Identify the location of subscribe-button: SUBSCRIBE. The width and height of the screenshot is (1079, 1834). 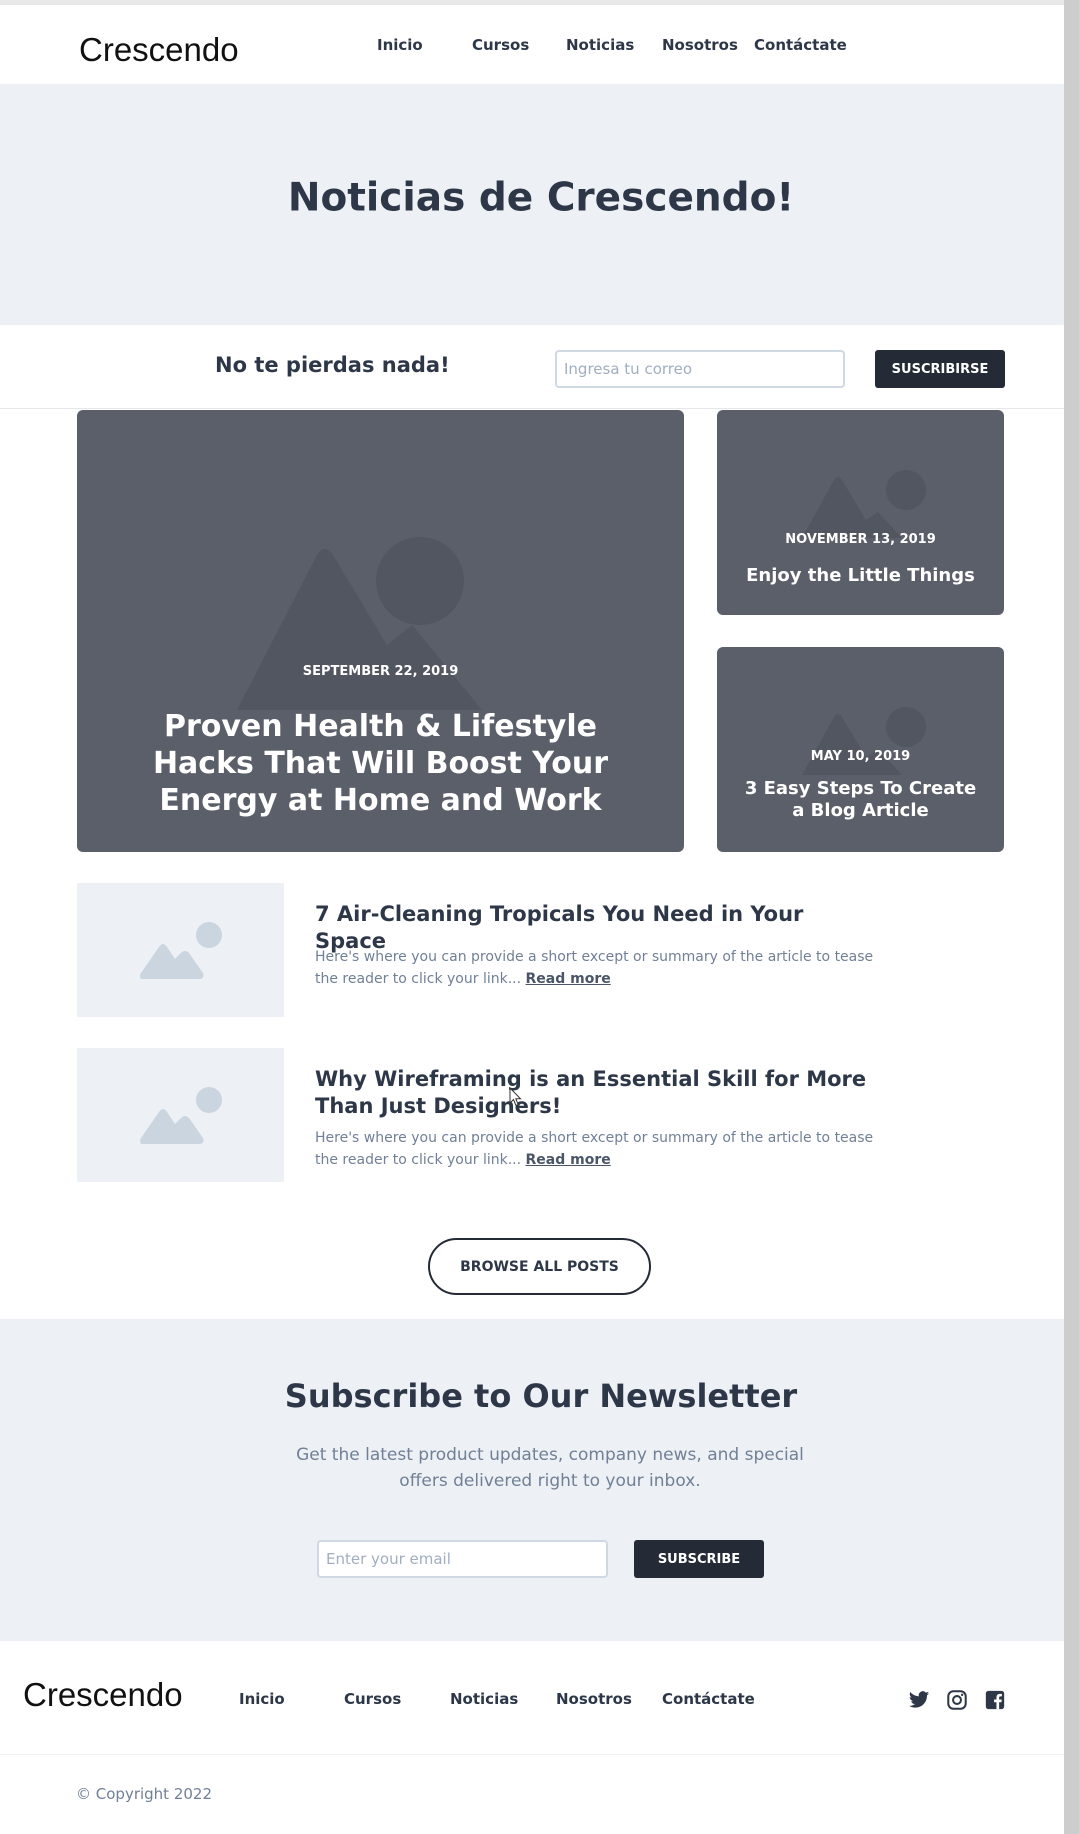
(699, 1559).